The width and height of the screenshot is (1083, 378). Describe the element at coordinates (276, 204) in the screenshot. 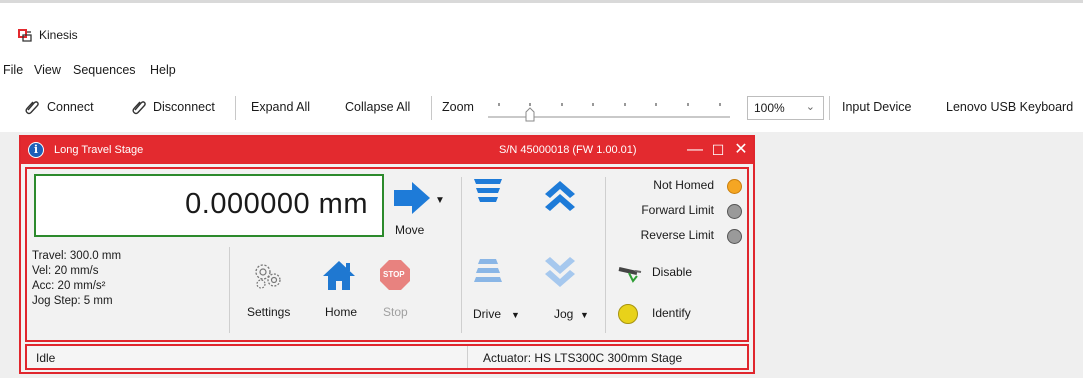

I see `position-value: 0.000000 mm` at that location.